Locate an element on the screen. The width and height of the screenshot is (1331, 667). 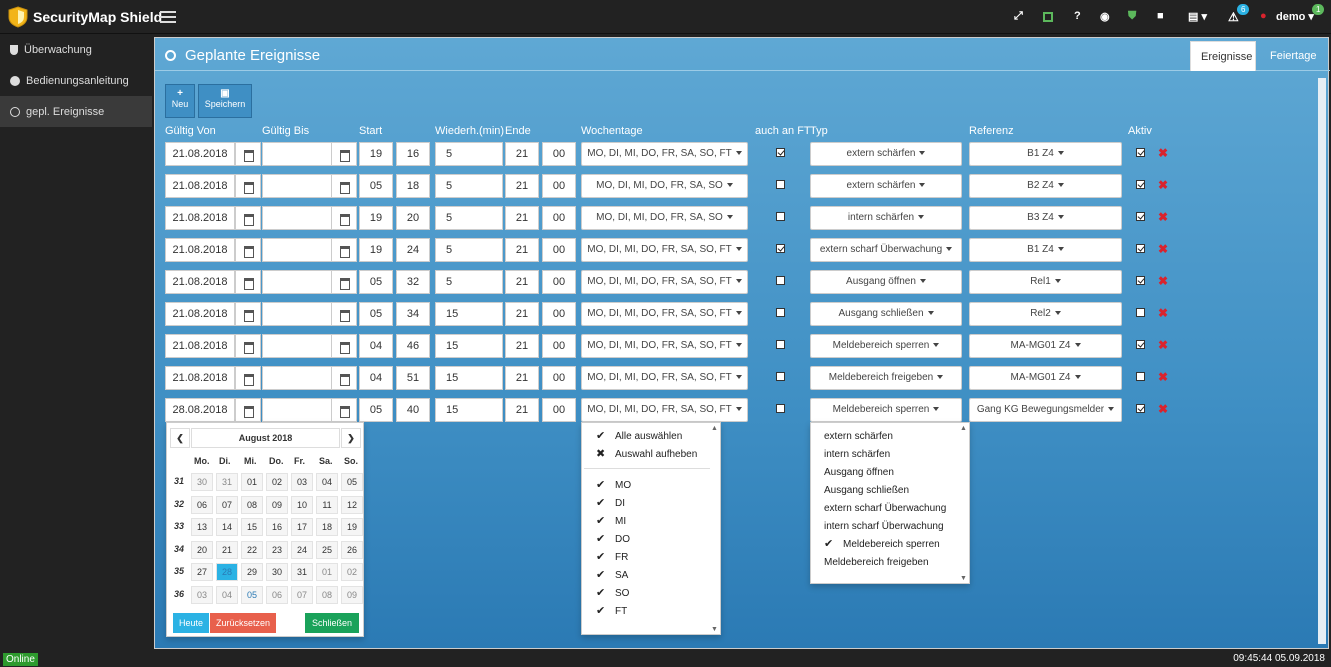
start-minute-input: 40 is located at coordinates (413, 410).